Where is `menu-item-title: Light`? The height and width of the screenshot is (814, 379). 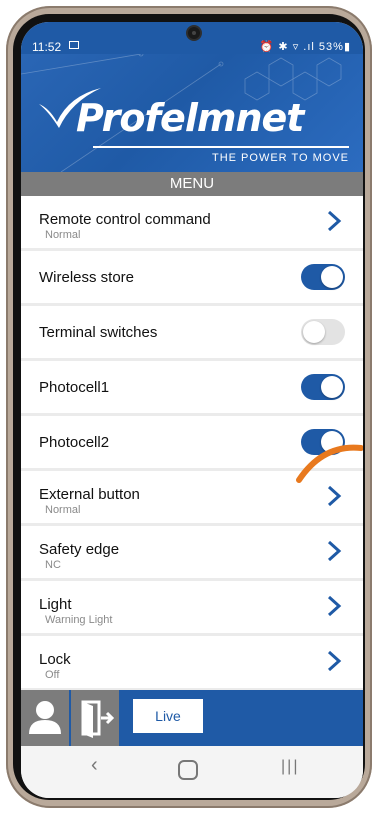
menu-item-title: Light is located at coordinates (55, 604).